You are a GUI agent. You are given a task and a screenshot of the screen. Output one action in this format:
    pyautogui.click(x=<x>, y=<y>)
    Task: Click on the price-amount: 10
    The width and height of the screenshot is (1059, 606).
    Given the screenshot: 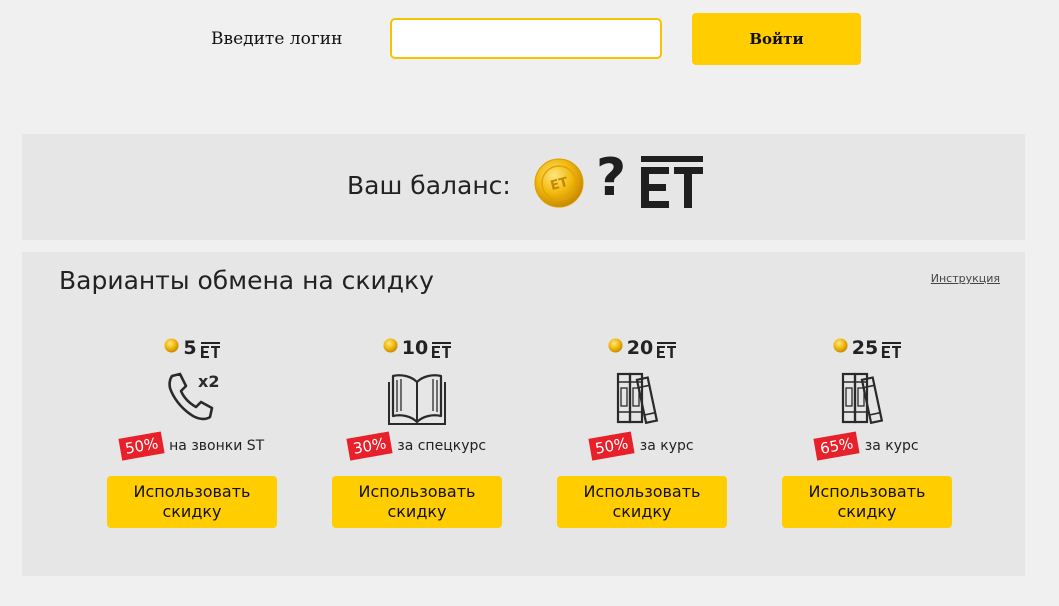 What is the action you would take?
    pyautogui.click(x=415, y=348)
    